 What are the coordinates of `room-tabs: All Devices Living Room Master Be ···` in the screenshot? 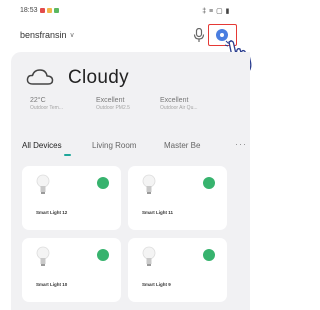 It's located at (134, 148).